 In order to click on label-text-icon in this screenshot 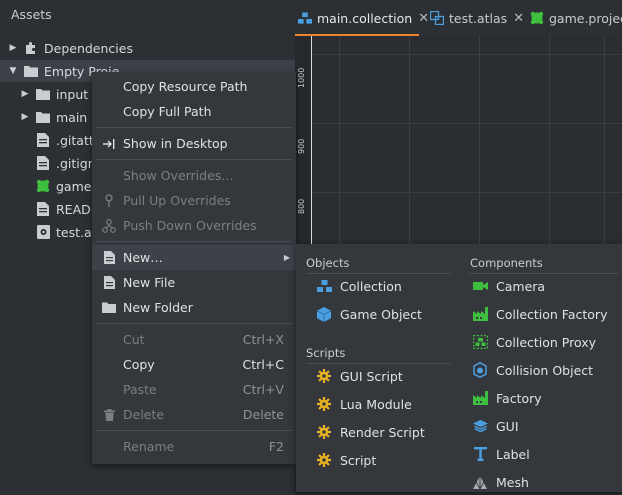, I will do `click(480, 454)`.